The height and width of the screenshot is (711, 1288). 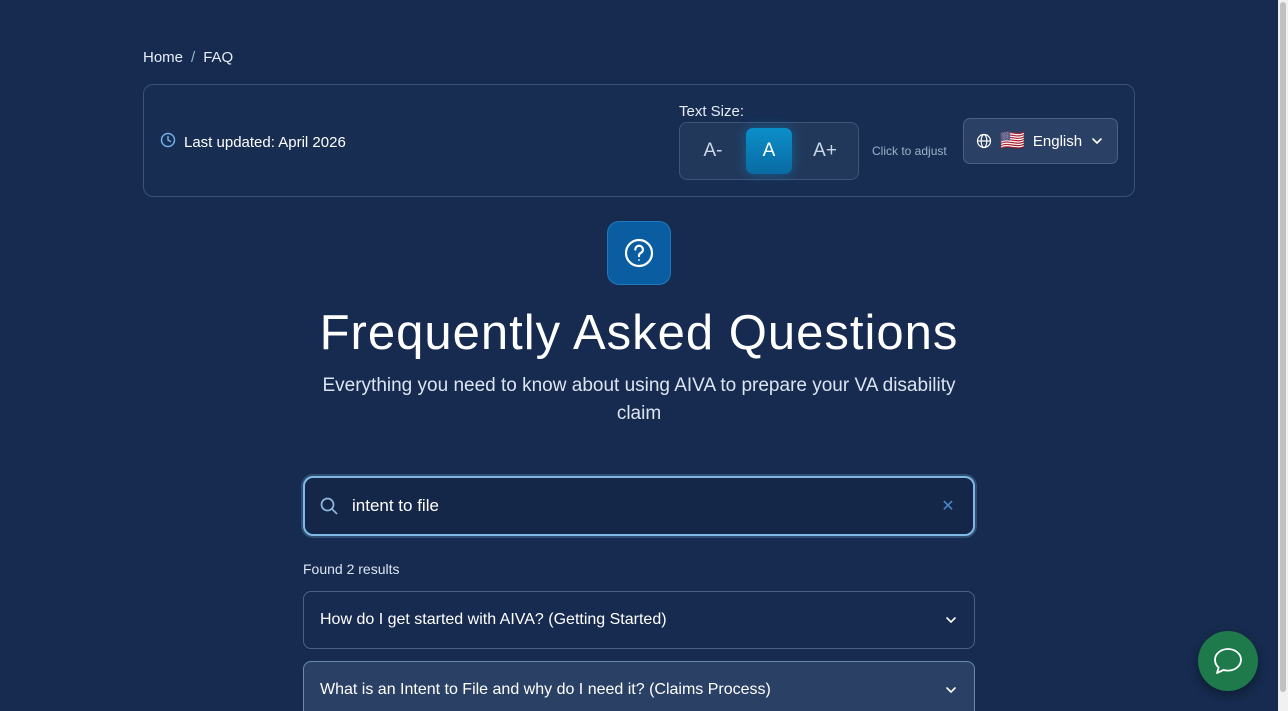 What do you see at coordinates (351, 569) in the screenshot?
I see `results-count: Found 2 results` at bounding box center [351, 569].